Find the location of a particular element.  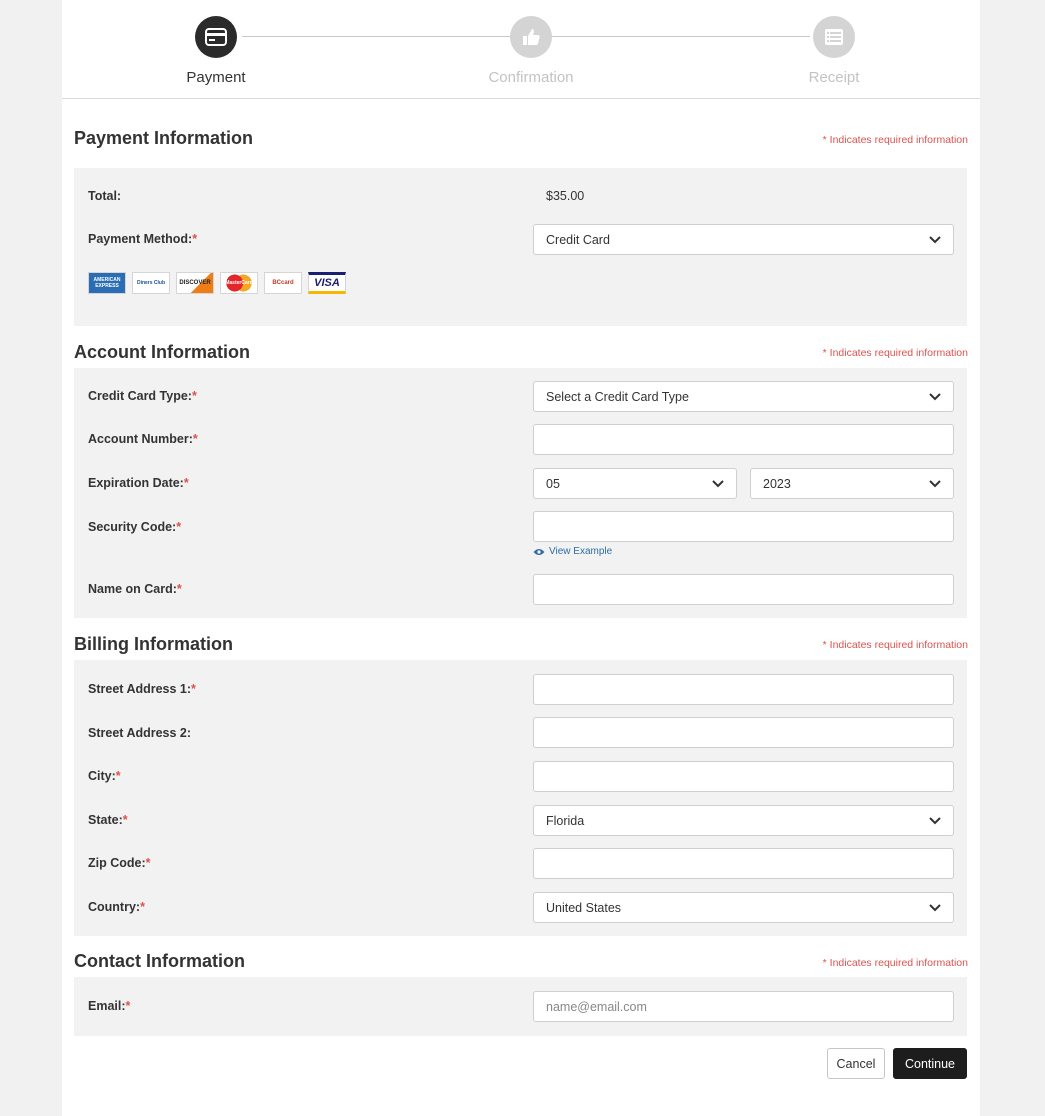

amex-logo: AMERICAN EXPRESS is located at coordinates (107, 283).